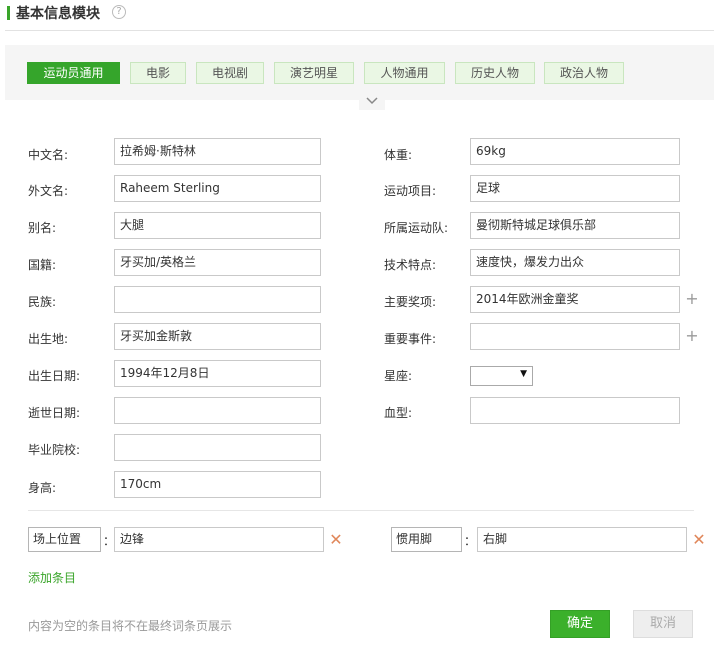  What do you see at coordinates (663, 624) in the screenshot?
I see `cancel-button: 取消` at bounding box center [663, 624].